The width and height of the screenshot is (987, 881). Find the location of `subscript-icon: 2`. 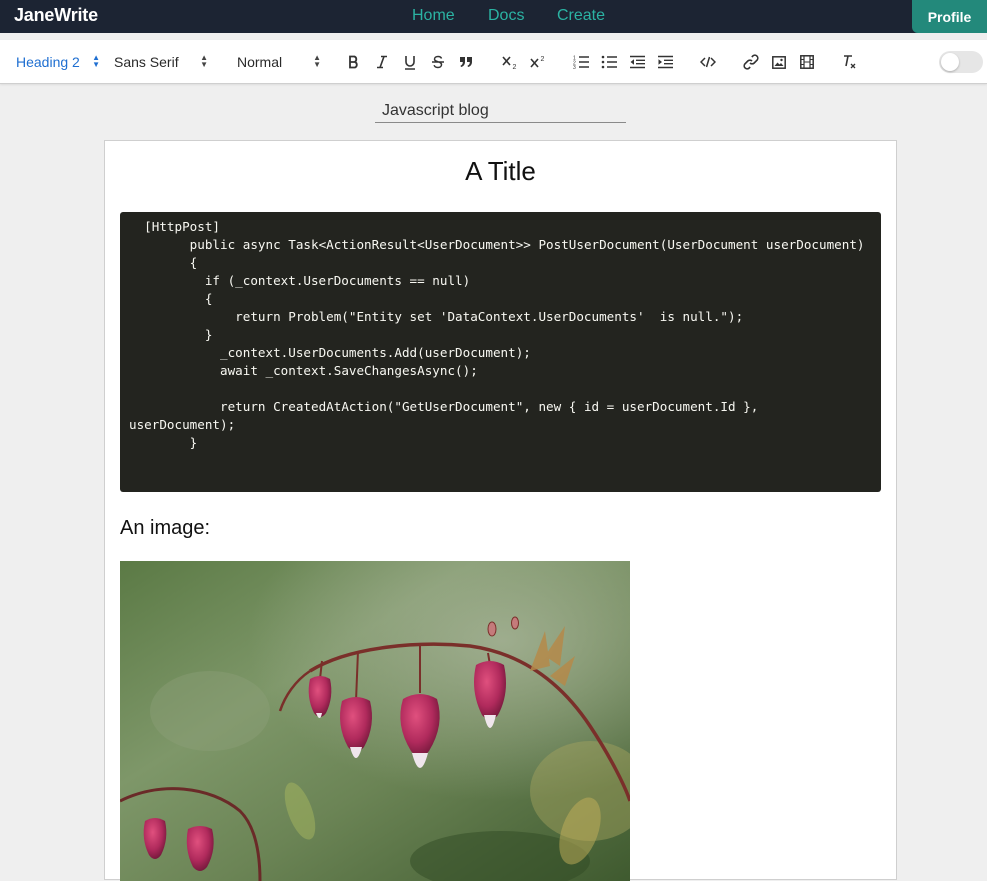

subscript-icon: 2 is located at coordinates (509, 63).